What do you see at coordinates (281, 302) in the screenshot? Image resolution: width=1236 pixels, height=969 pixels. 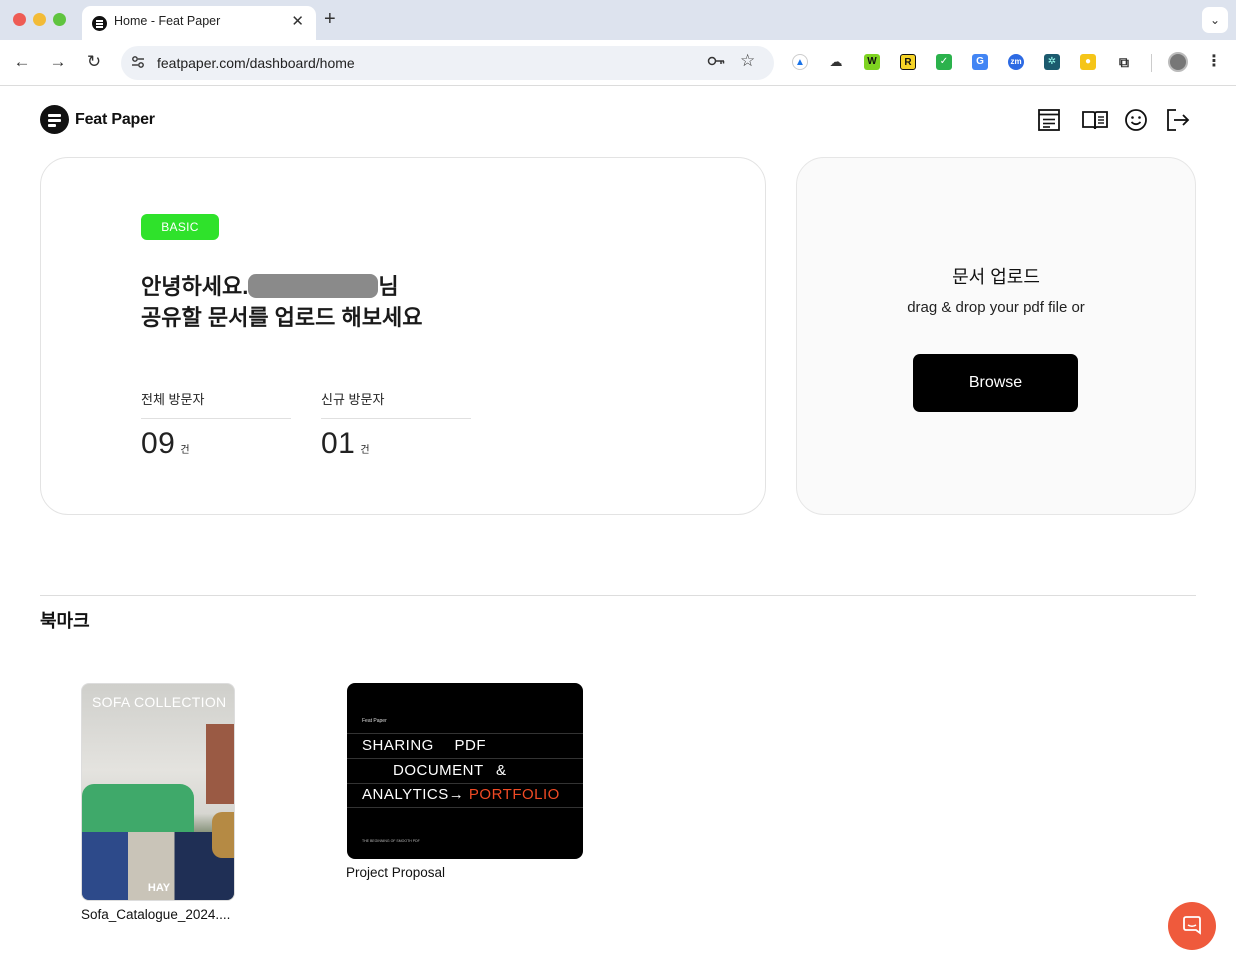 I see `greeting: 안녕하세요. 님 공유할 문서를 업로드 해보세요` at bounding box center [281, 302].